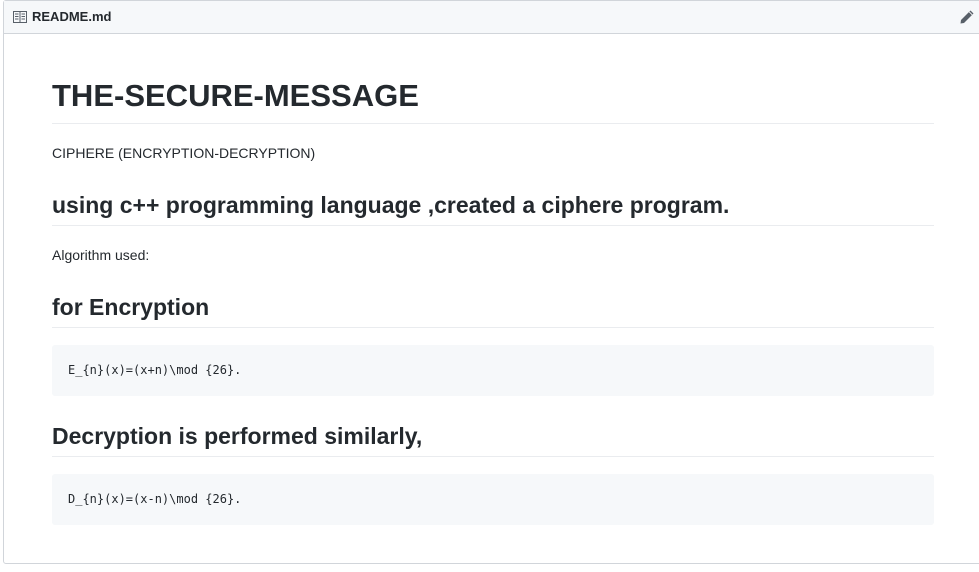 This screenshot has width=979, height=572. Describe the element at coordinates (493, 499) in the screenshot. I see `code-block-decryption: D_{n}(x)=(x-n)\mod {26}.` at that location.